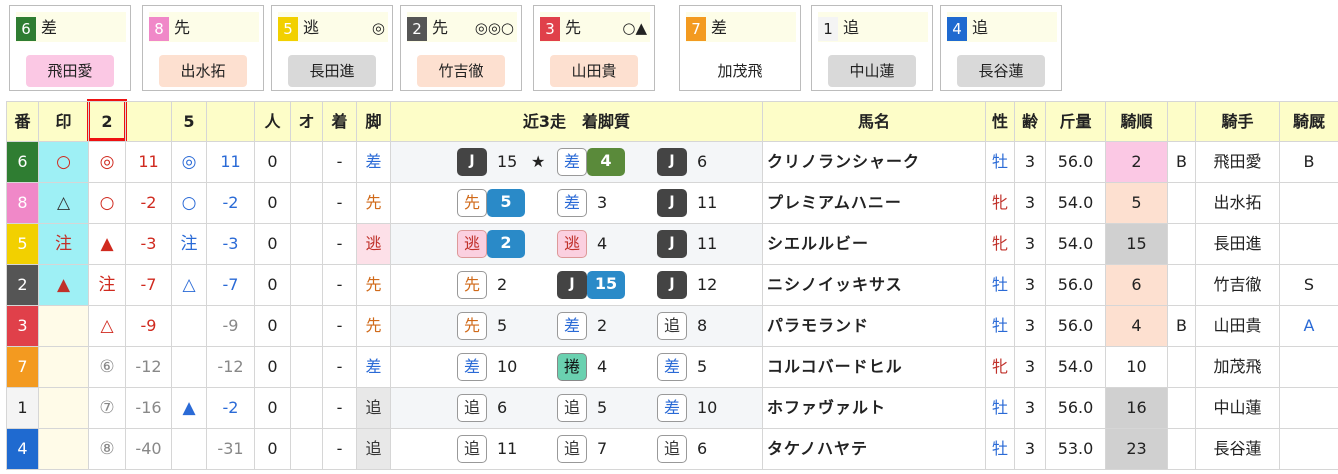  I want to click on header-ban: 番, so click(22, 121).